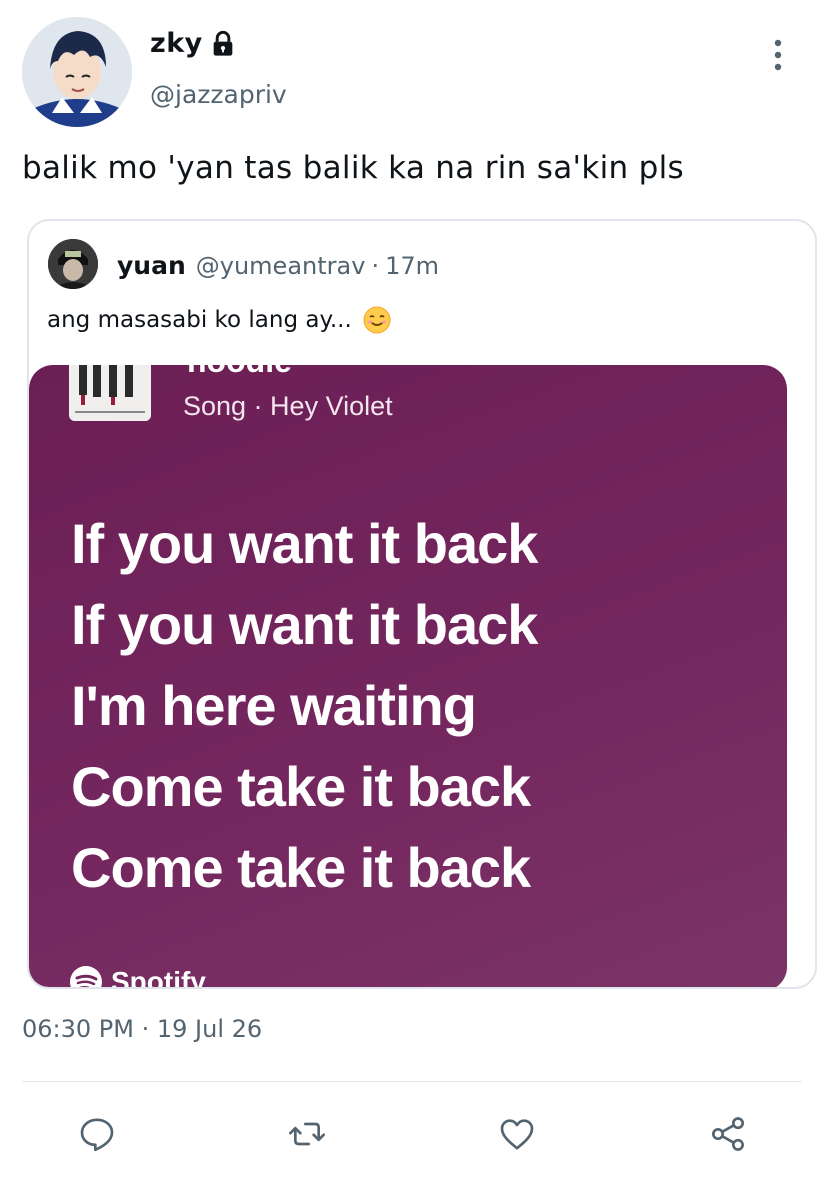 This screenshot has height=1200, width=824. Describe the element at coordinates (151, 265) in the screenshot. I see `quoted-author-name: yuan` at that location.